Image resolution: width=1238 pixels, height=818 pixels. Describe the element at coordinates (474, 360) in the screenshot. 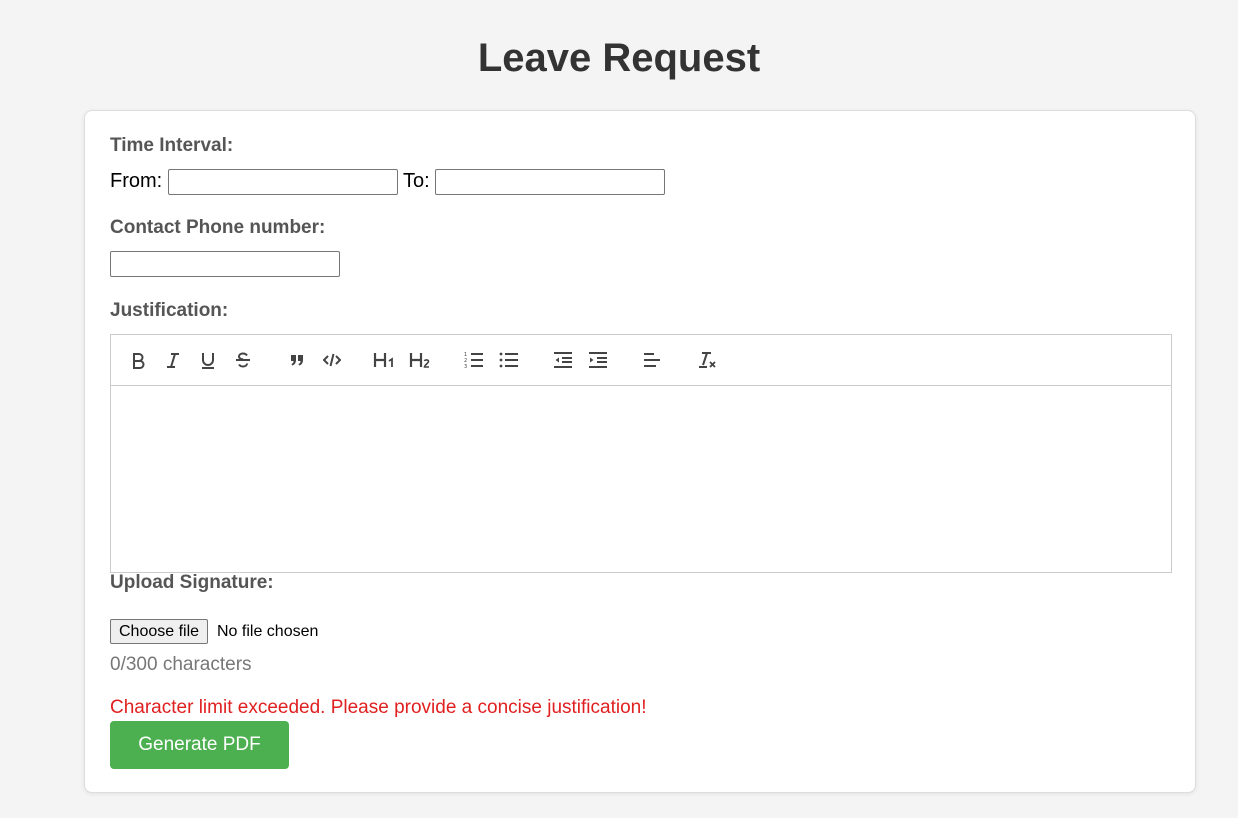

I see `ordered-list-icon: 123` at that location.